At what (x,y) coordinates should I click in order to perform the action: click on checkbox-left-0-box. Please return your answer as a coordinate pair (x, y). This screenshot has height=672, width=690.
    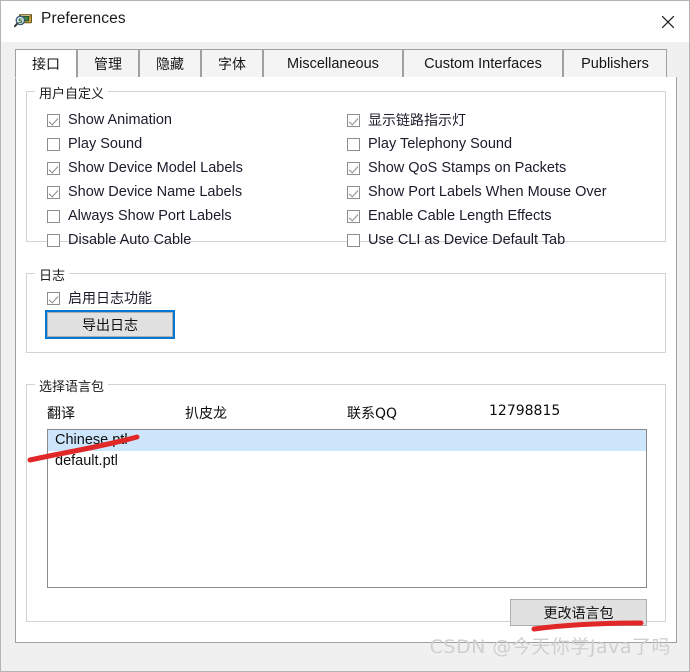
    Looking at the image, I should click on (53, 120).